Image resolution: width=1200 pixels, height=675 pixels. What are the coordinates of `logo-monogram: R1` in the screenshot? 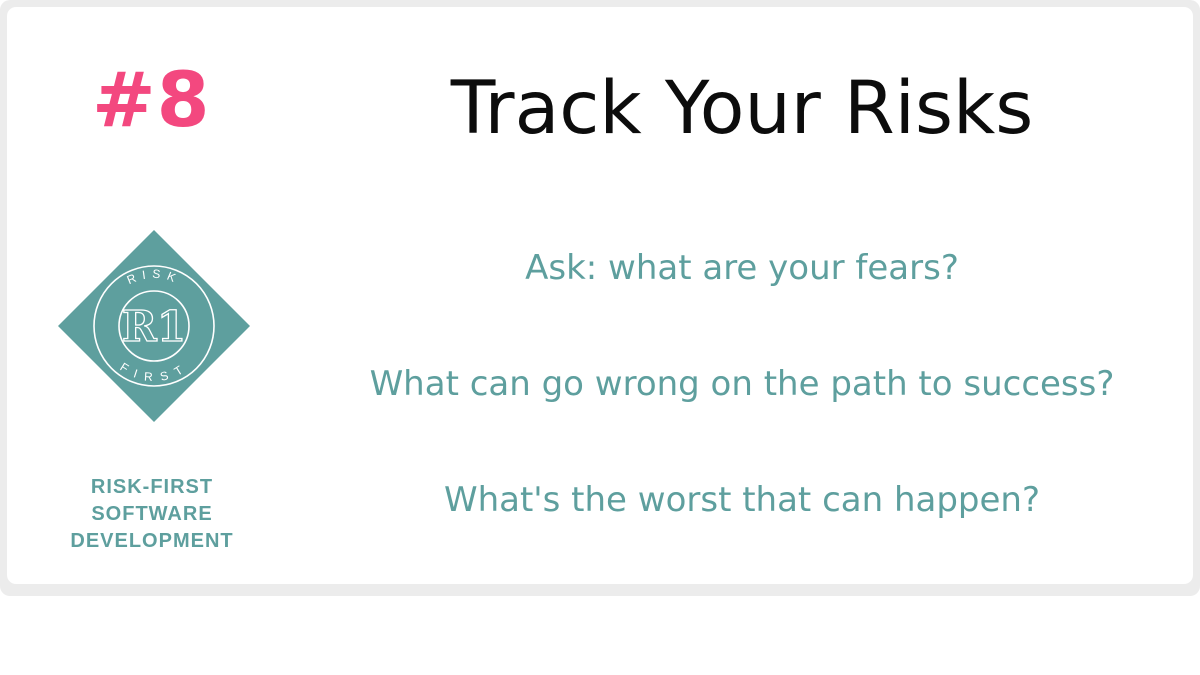 It's located at (154, 326).